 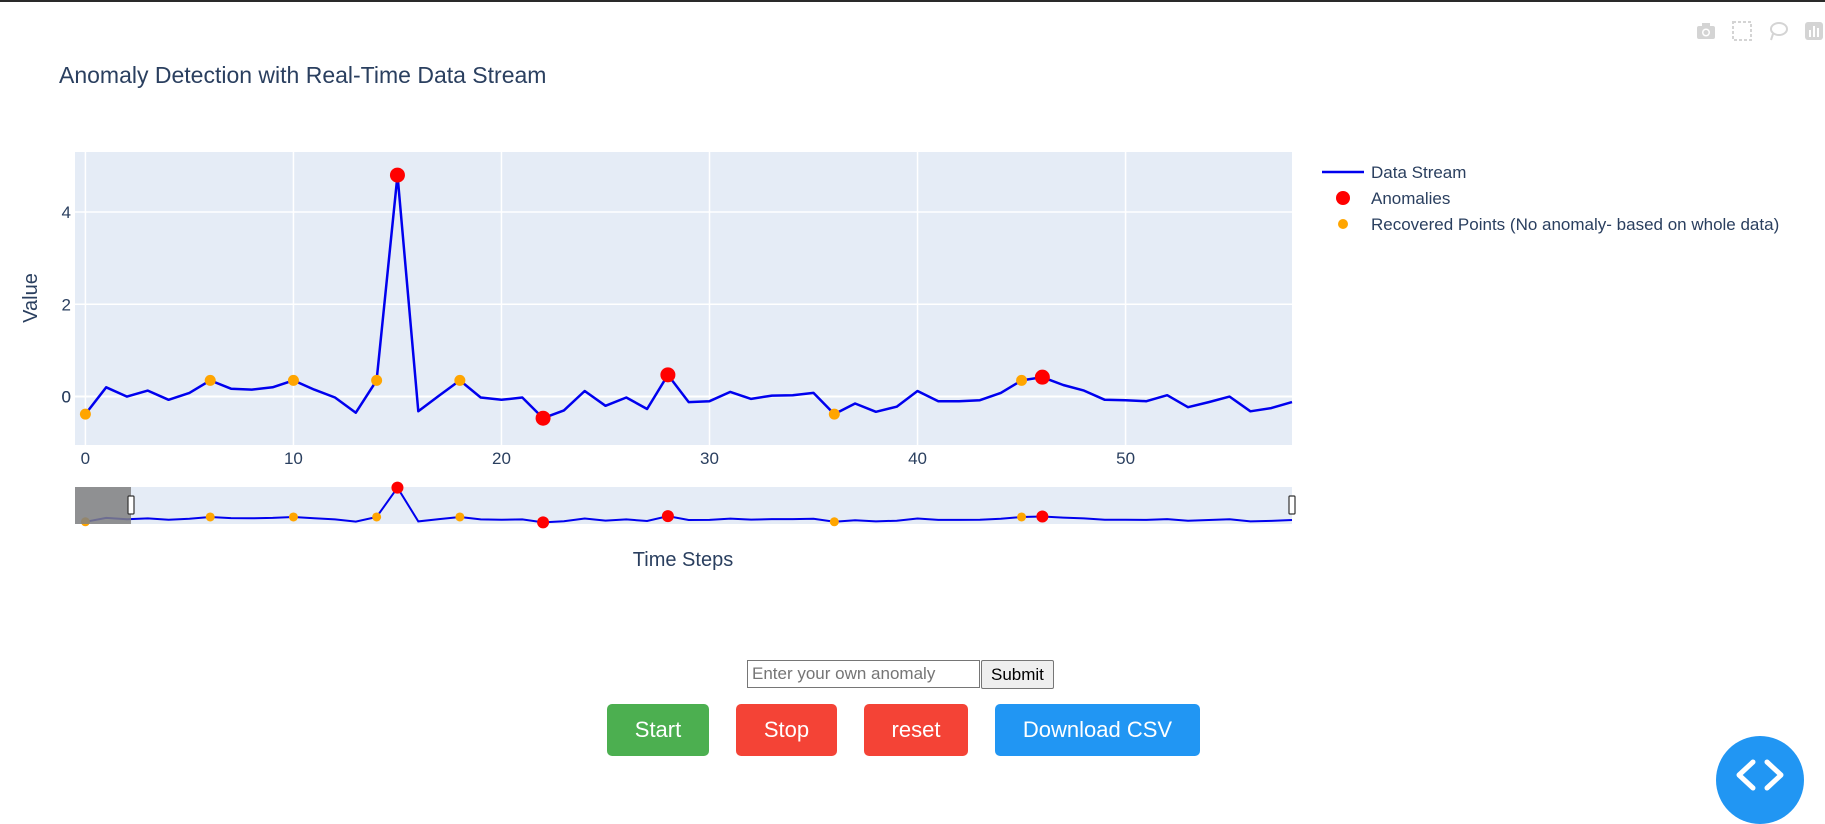 I want to click on code-toggle-button, so click(x=1760, y=780).